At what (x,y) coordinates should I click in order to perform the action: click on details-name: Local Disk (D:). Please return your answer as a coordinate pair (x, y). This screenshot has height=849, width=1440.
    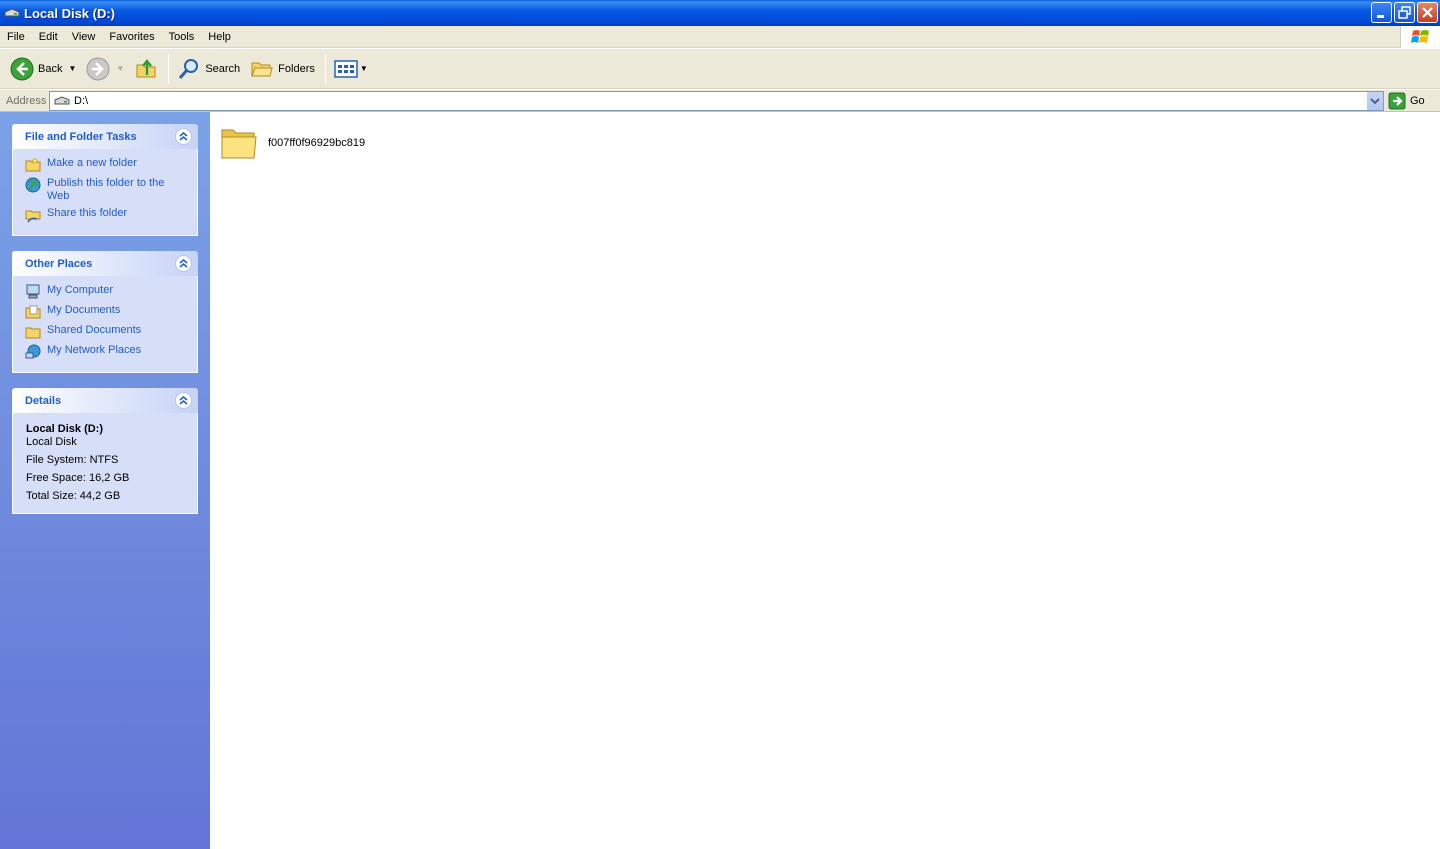
    Looking at the image, I should click on (65, 429).